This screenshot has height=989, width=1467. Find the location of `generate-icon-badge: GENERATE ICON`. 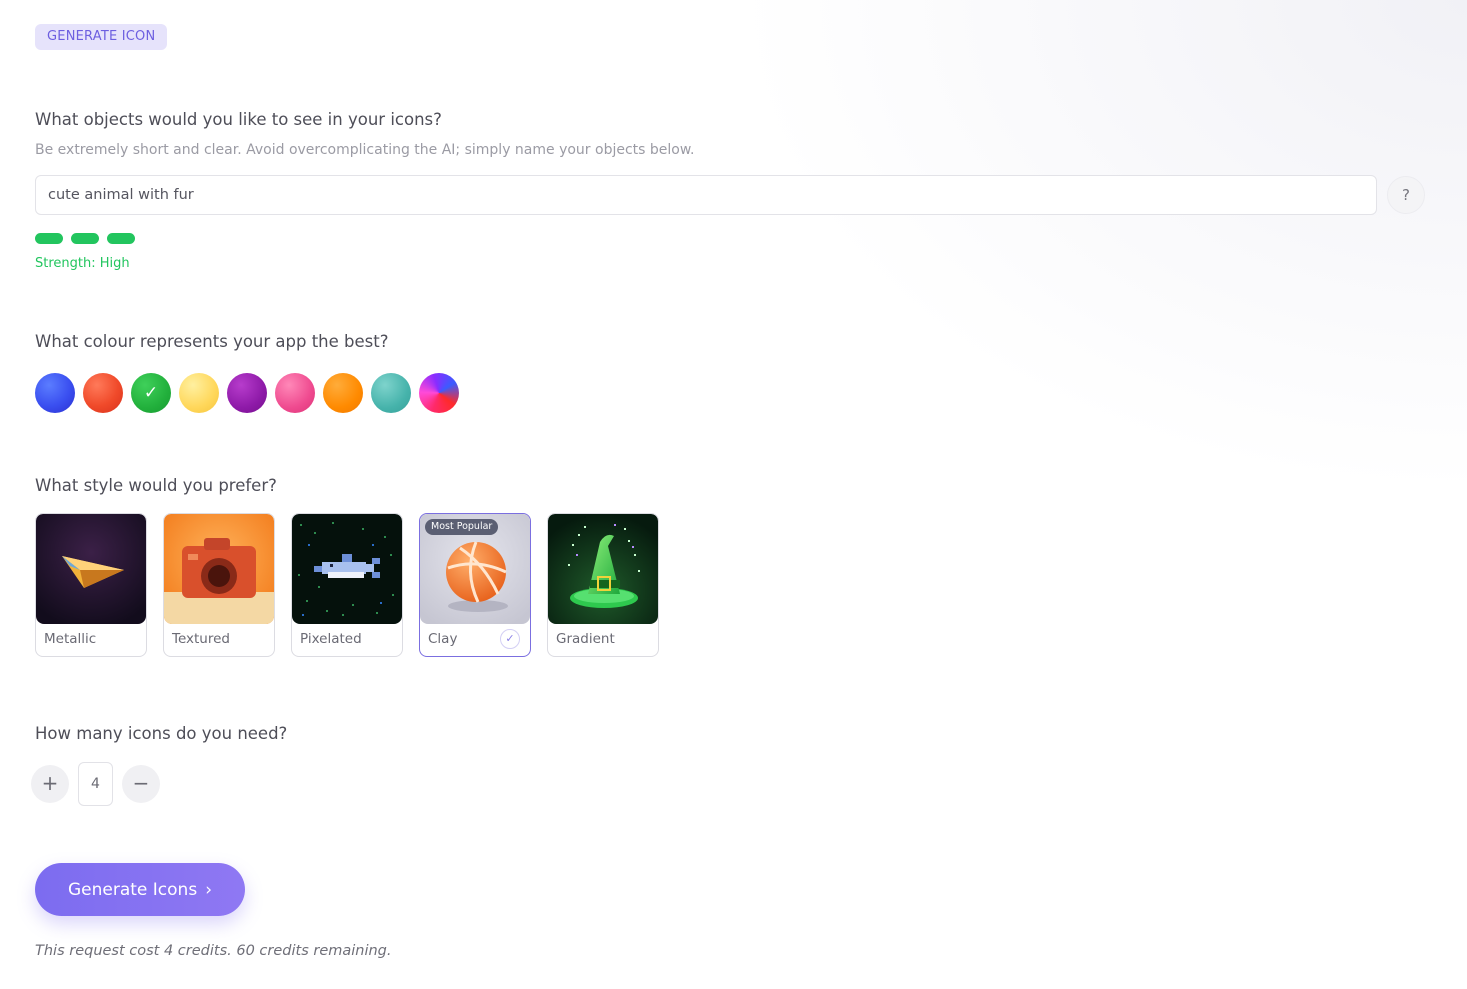

generate-icon-badge: GENERATE ICON is located at coordinates (101, 37).